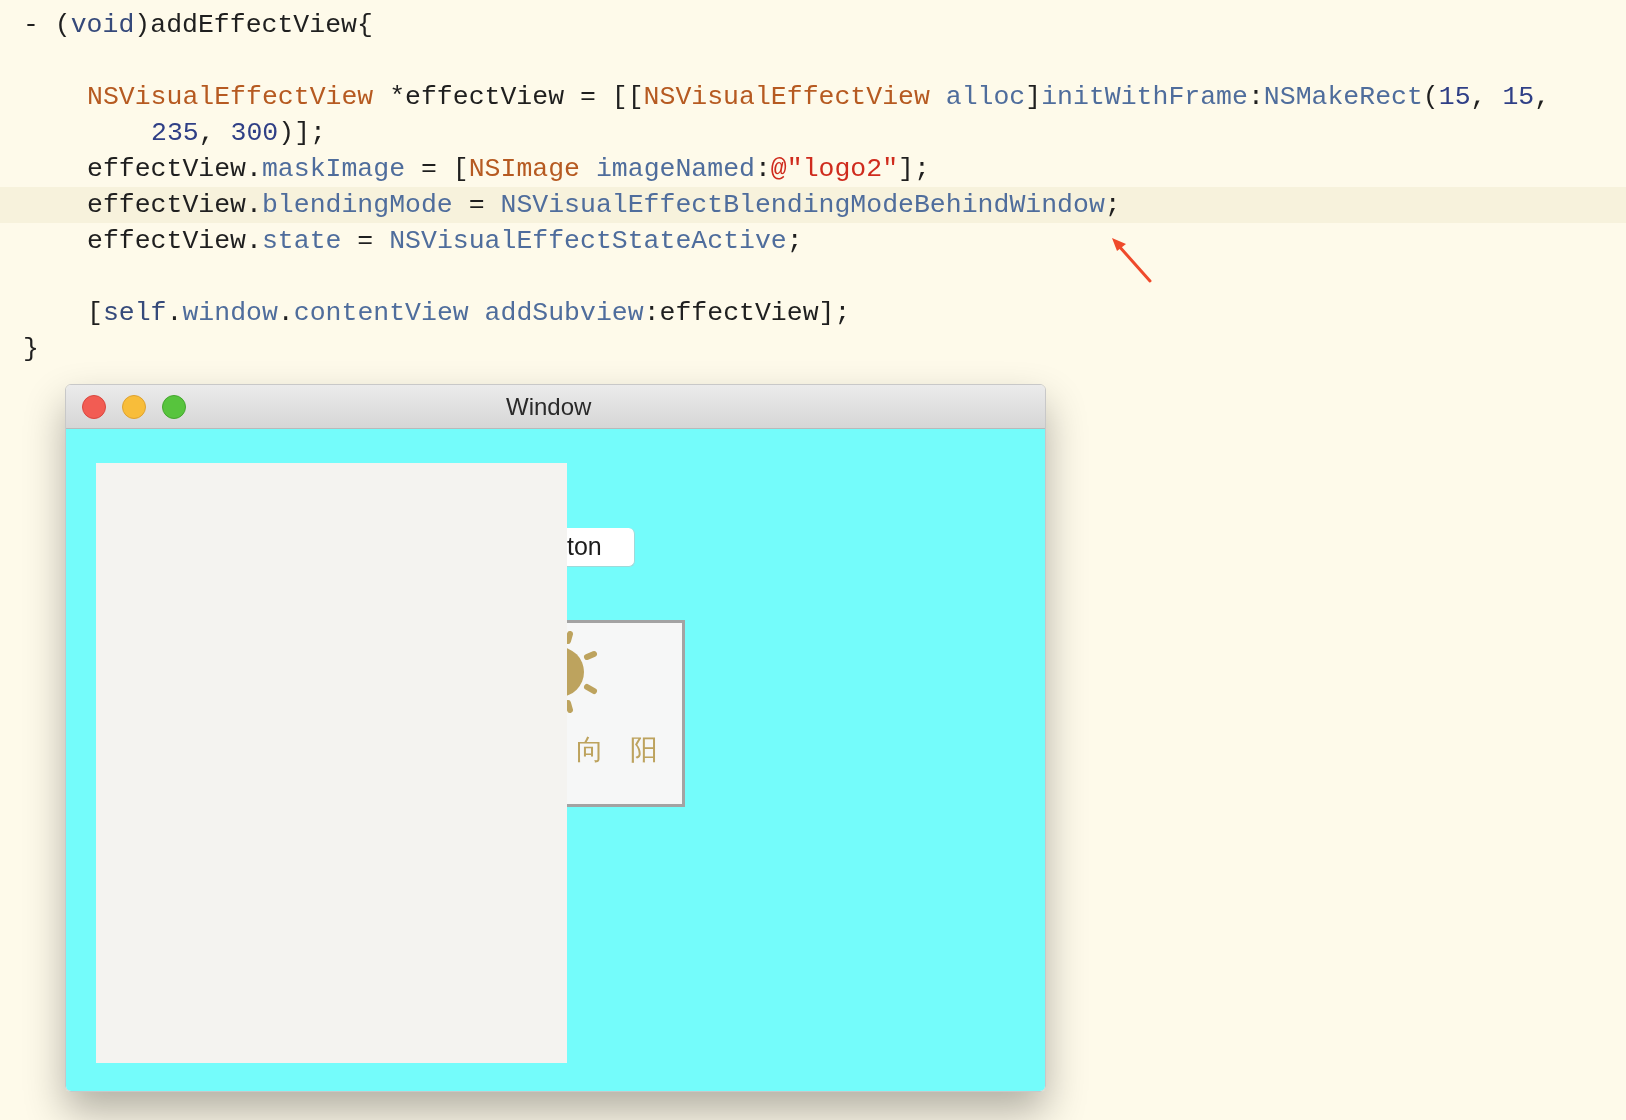 This screenshot has height=1120, width=1626. What do you see at coordinates (549, 406) in the screenshot?
I see `window-title: Window` at bounding box center [549, 406].